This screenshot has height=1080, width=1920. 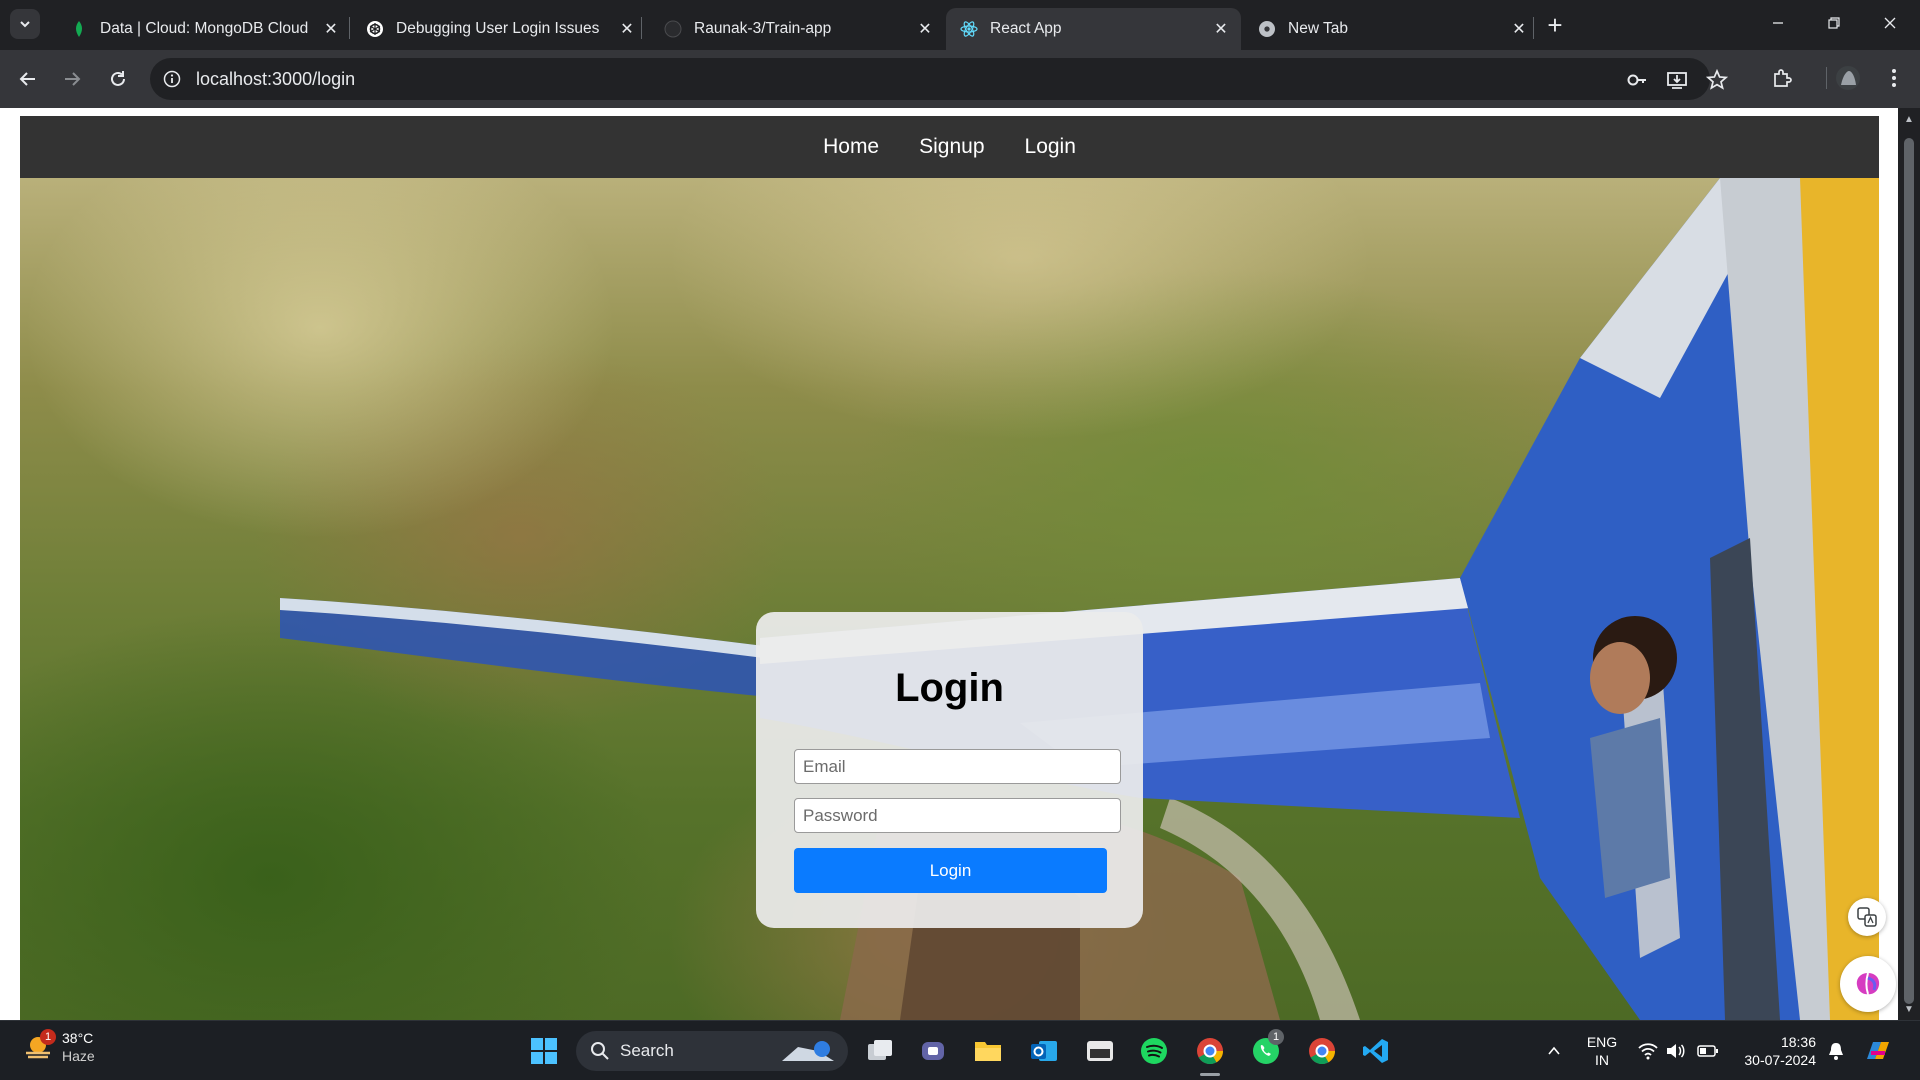 What do you see at coordinates (275, 79) in the screenshot?
I see `url-text: localhost:3000/login` at bounding box center [275, 79].